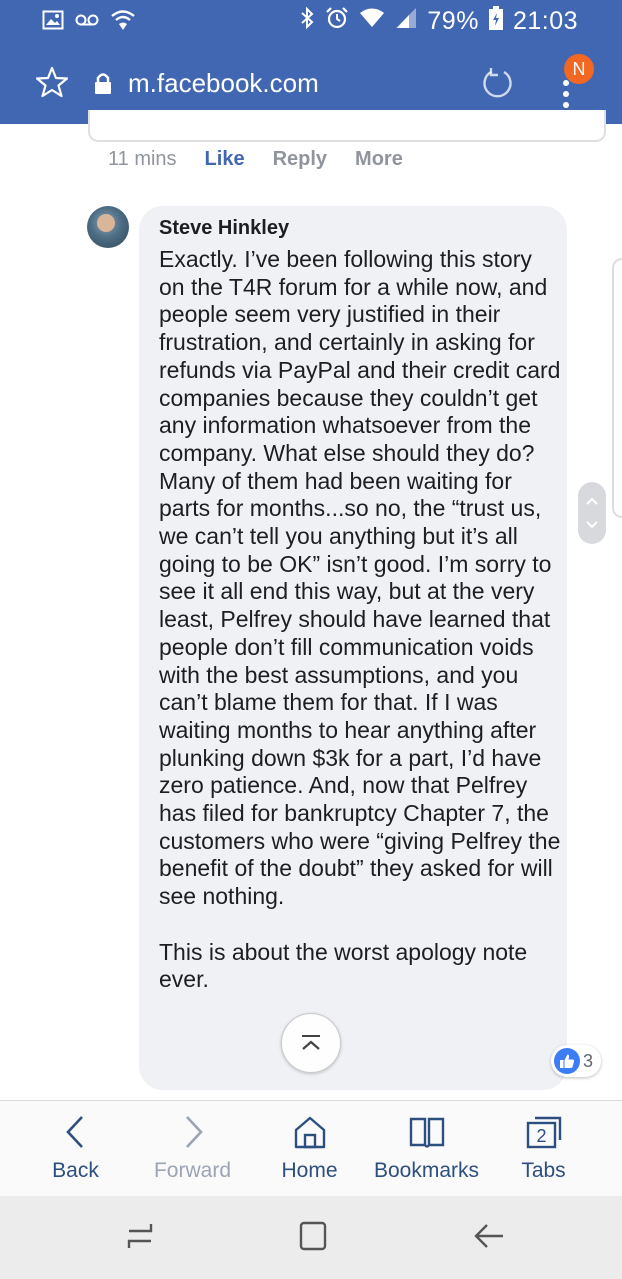  I want to click on reaction-summary: 3, so click(576, 1061).